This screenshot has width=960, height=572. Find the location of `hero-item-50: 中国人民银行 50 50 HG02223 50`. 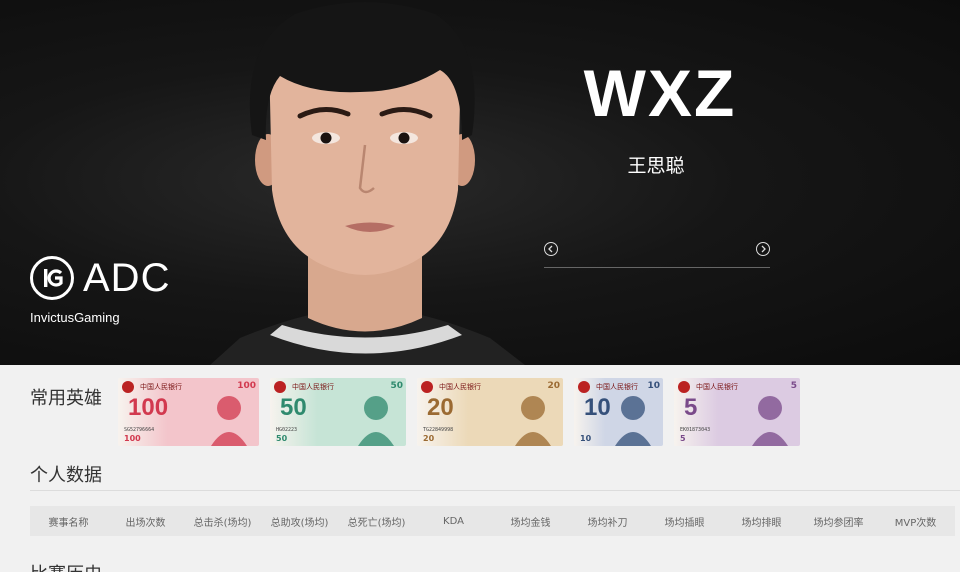

hero-item-50: 中国人民银行 50 50 HG02223 50 is located at coordinates (338, 412).